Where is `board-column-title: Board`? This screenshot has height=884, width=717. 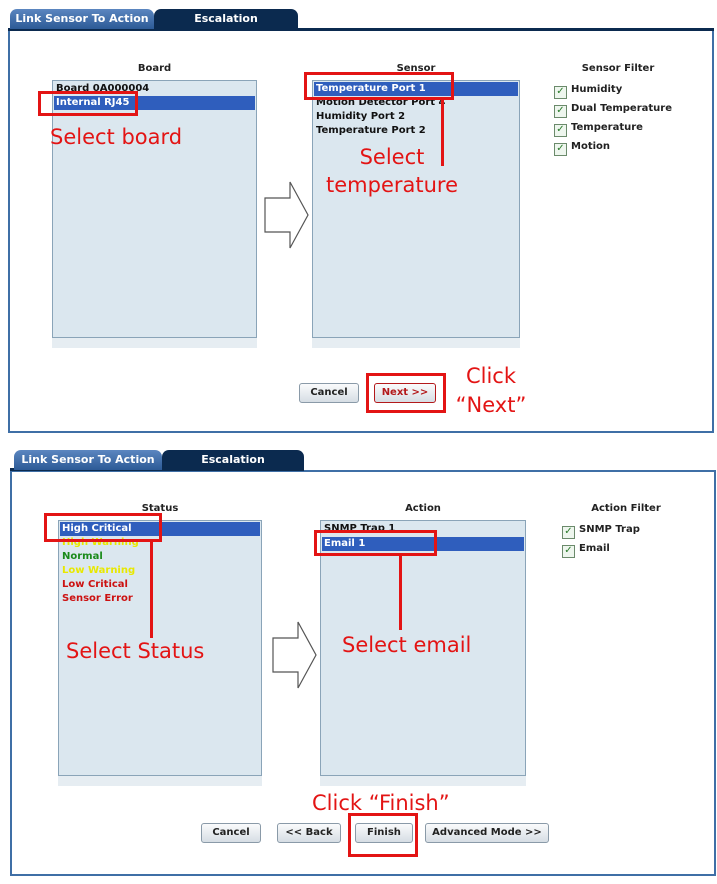
board-column-title: Board is located at coordinates (154, 68).